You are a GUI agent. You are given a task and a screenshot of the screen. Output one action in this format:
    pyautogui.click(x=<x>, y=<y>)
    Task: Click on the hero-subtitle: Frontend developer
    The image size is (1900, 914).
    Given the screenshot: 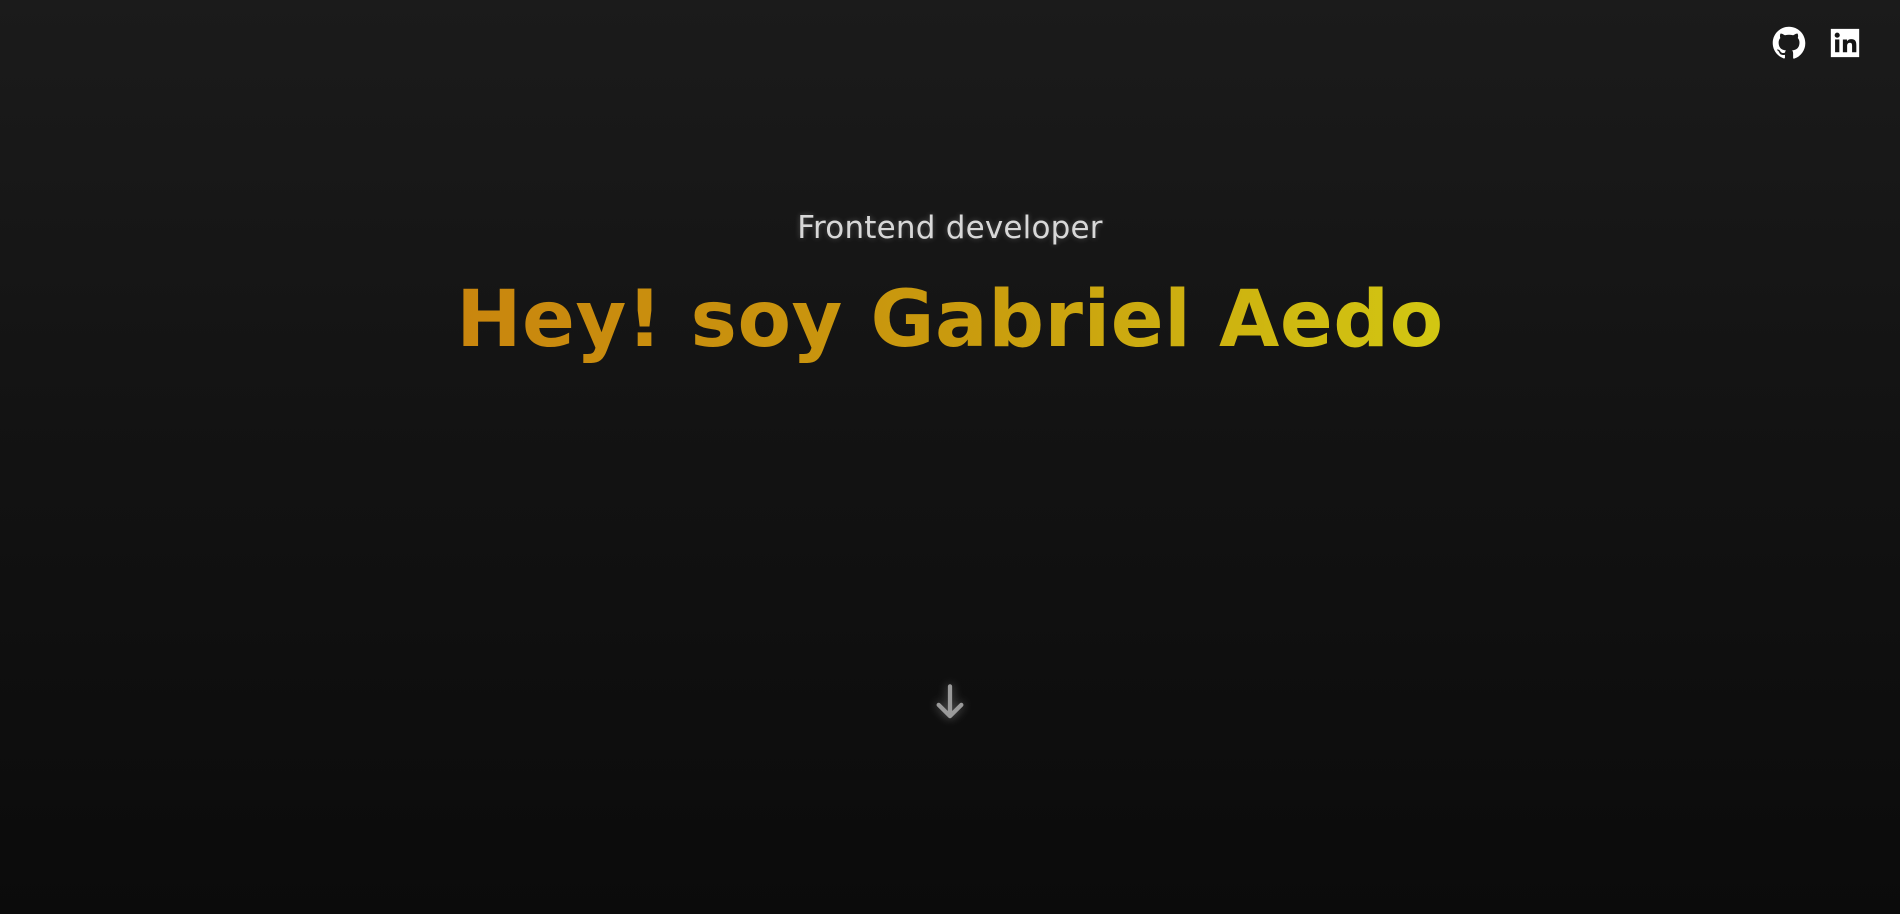 What is the action you would take?
    pyautogui.click(x=950, y=228)
    